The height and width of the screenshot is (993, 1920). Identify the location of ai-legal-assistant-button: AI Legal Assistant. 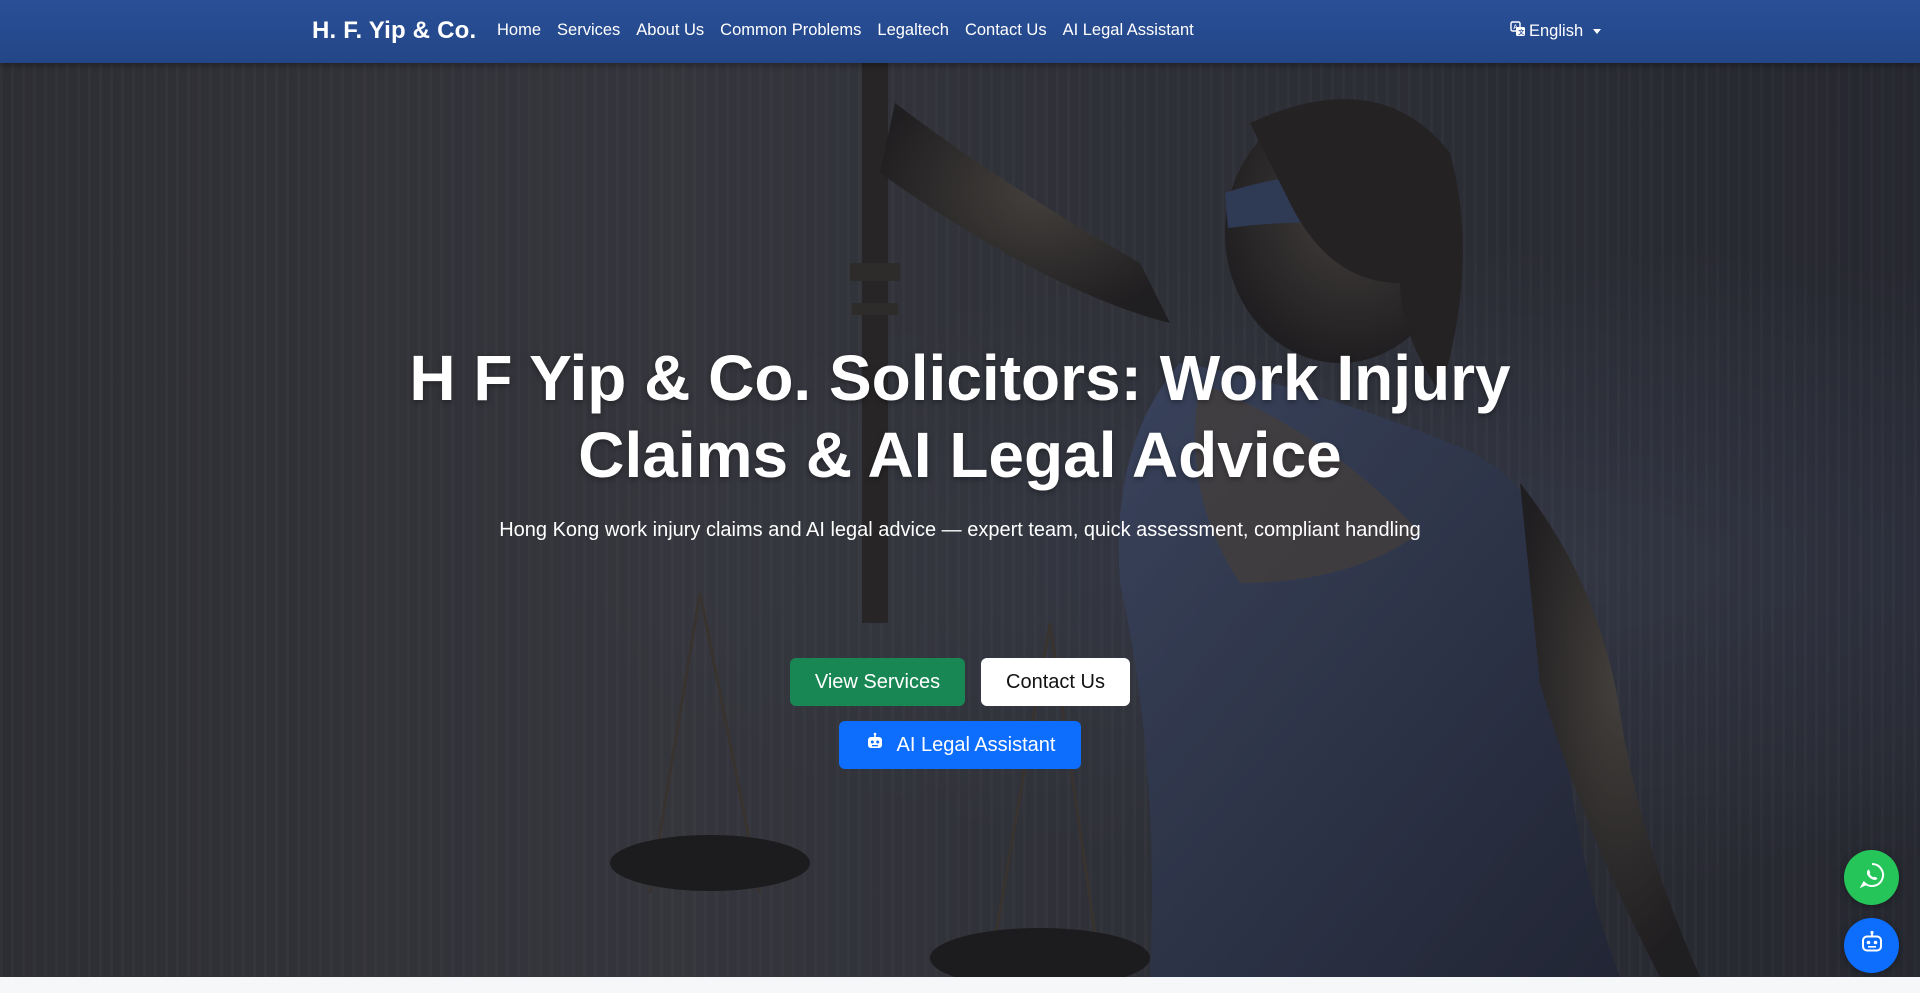
(960, 745).